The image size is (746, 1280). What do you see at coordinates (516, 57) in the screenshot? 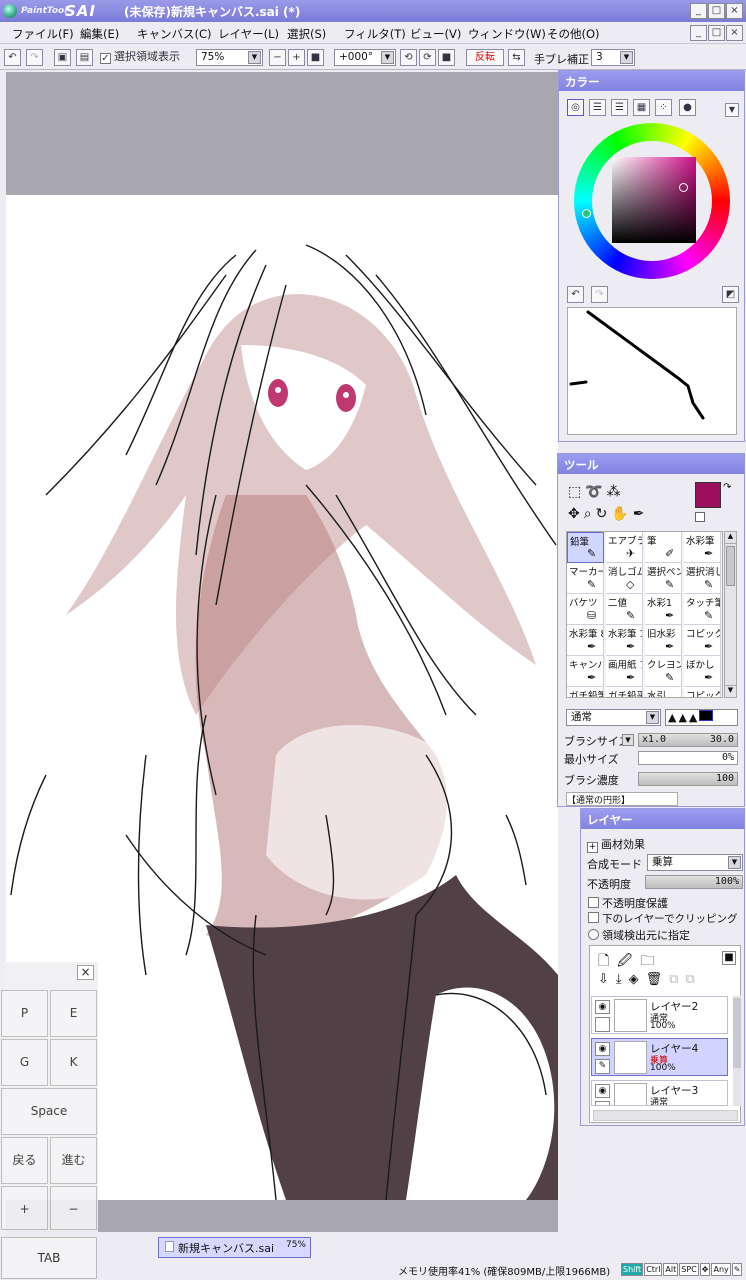
I see `flip-swap-icon: ⇆` at bounding box center [516, 57].